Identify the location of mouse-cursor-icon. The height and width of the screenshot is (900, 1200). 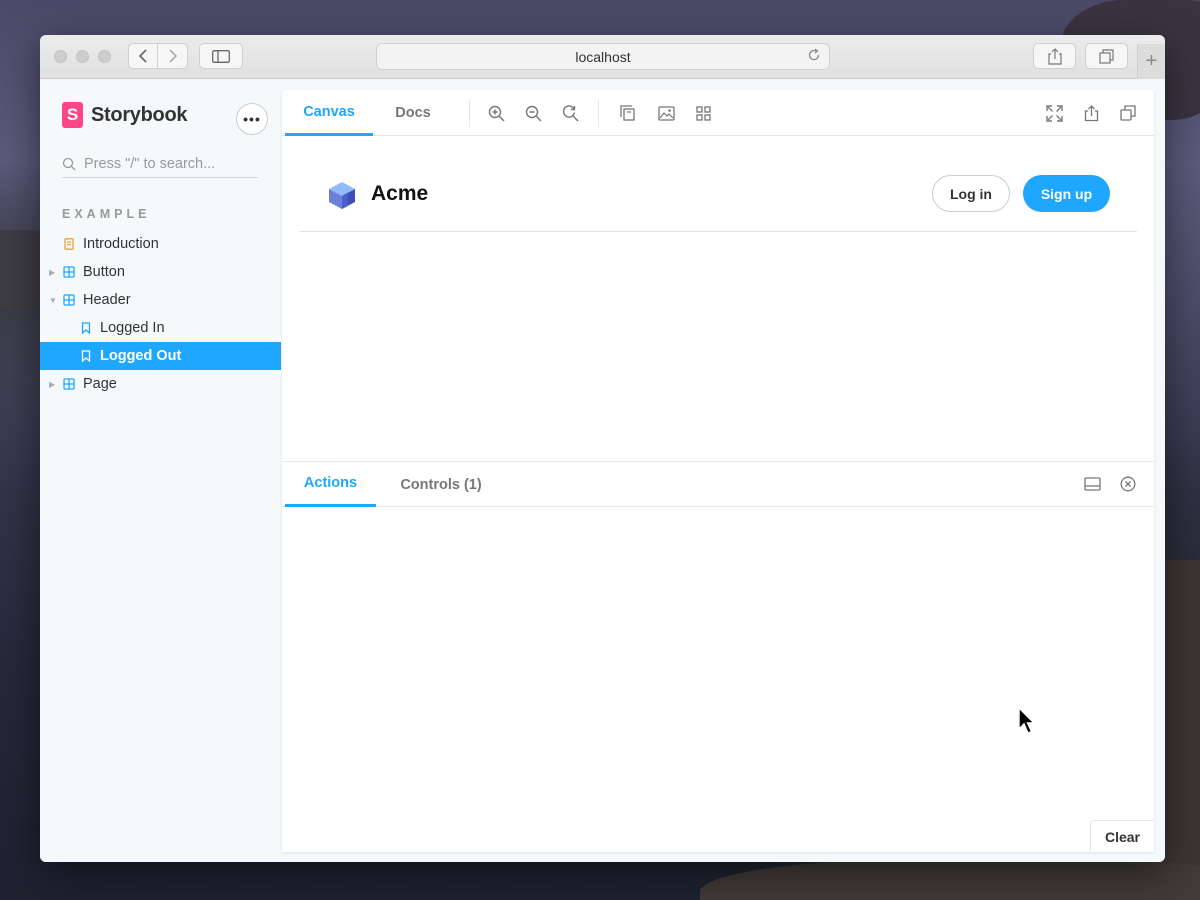
(1027, 723).